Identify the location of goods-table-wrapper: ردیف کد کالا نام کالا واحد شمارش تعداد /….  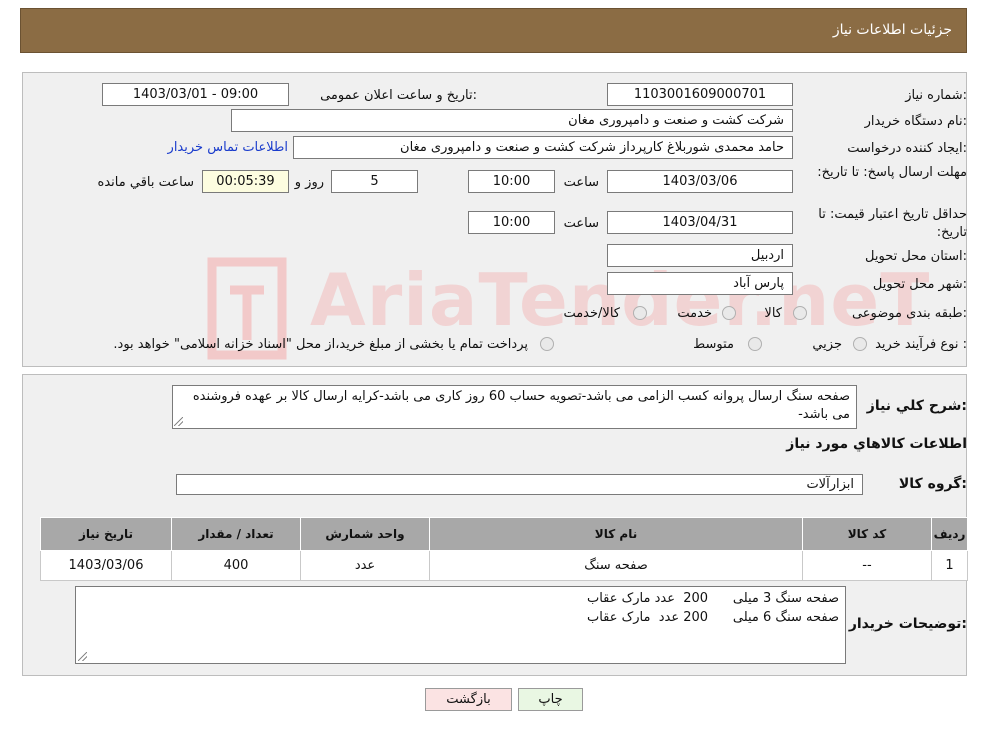
(504, 549).